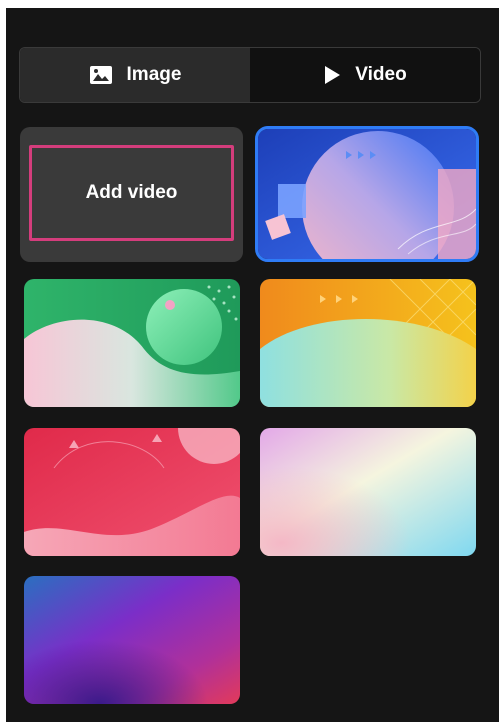 This screenshot has width=503, height=726. I want to click on tab-image: Image, so click(135, 75).